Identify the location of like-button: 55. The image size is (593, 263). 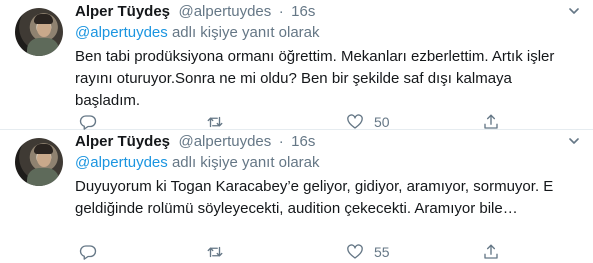
(368, 252).